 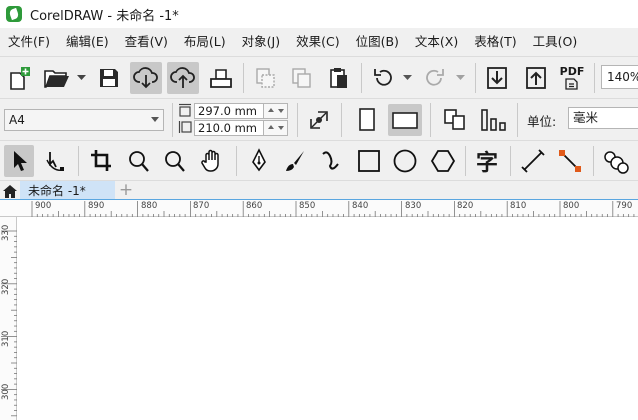 I want to click on undo-button, so click(x=383, y=78).